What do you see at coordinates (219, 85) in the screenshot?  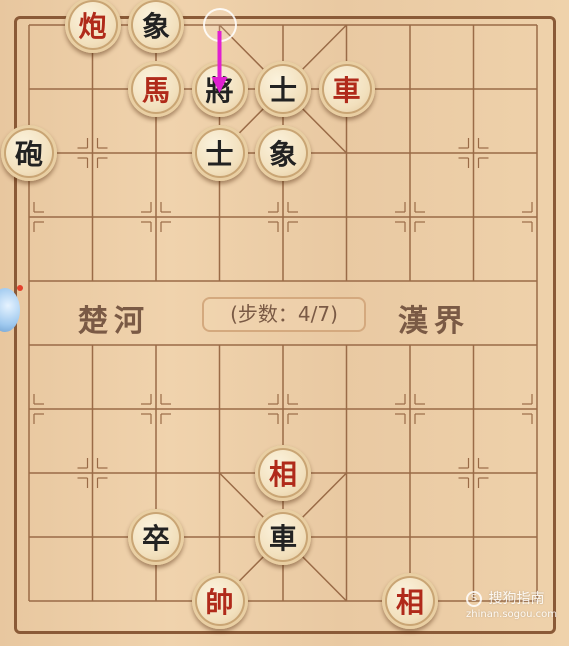 I see `move-arrow-head` at bounding box center [219, 85].